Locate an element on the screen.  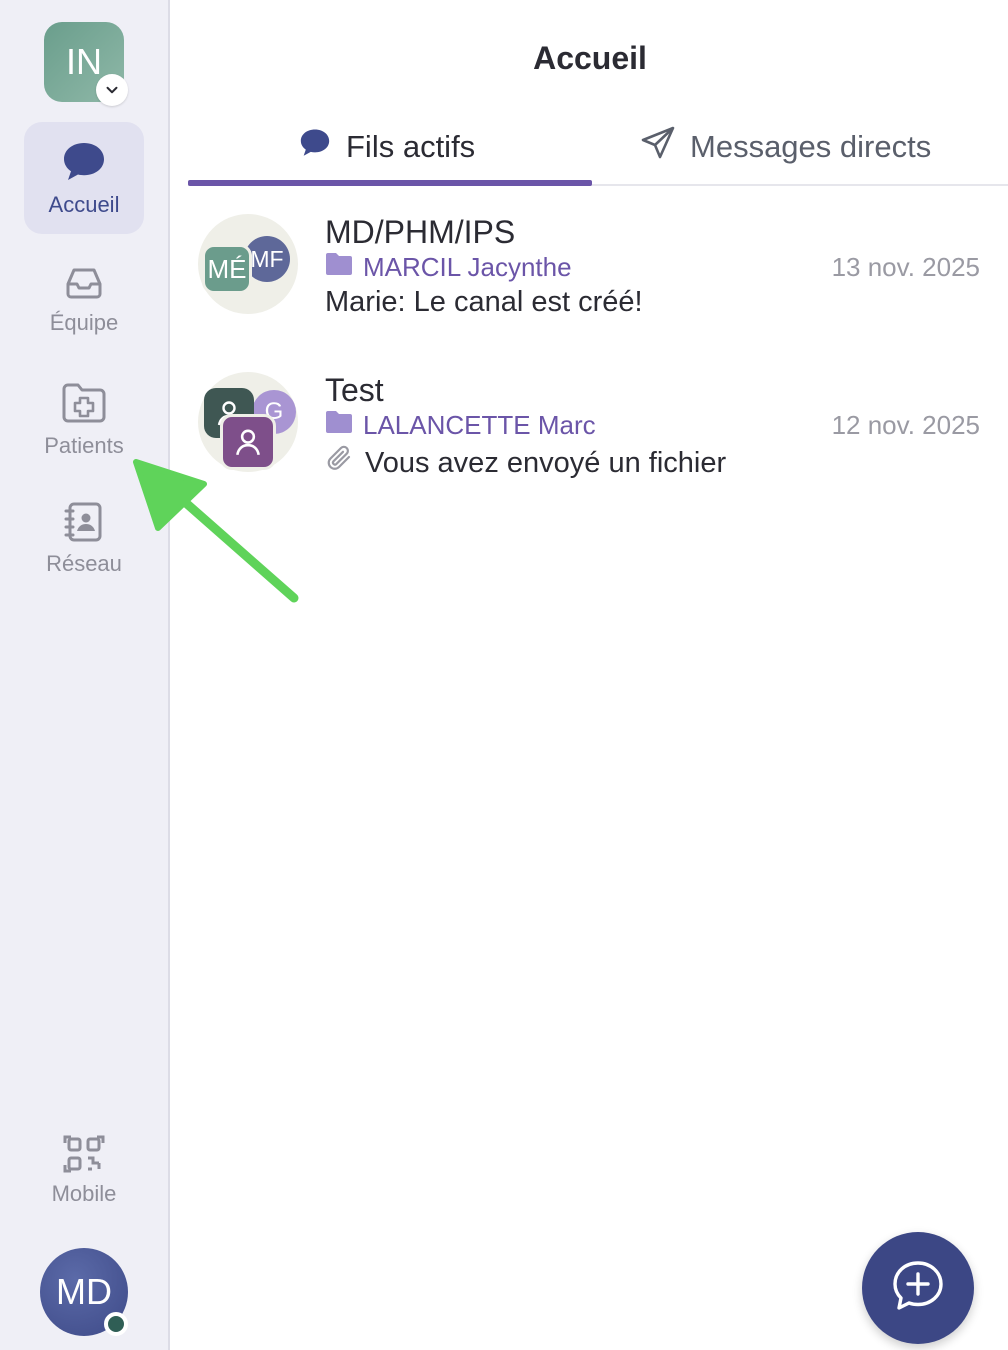
mobile-label: Mobile is located at coordinates (84, 1193).